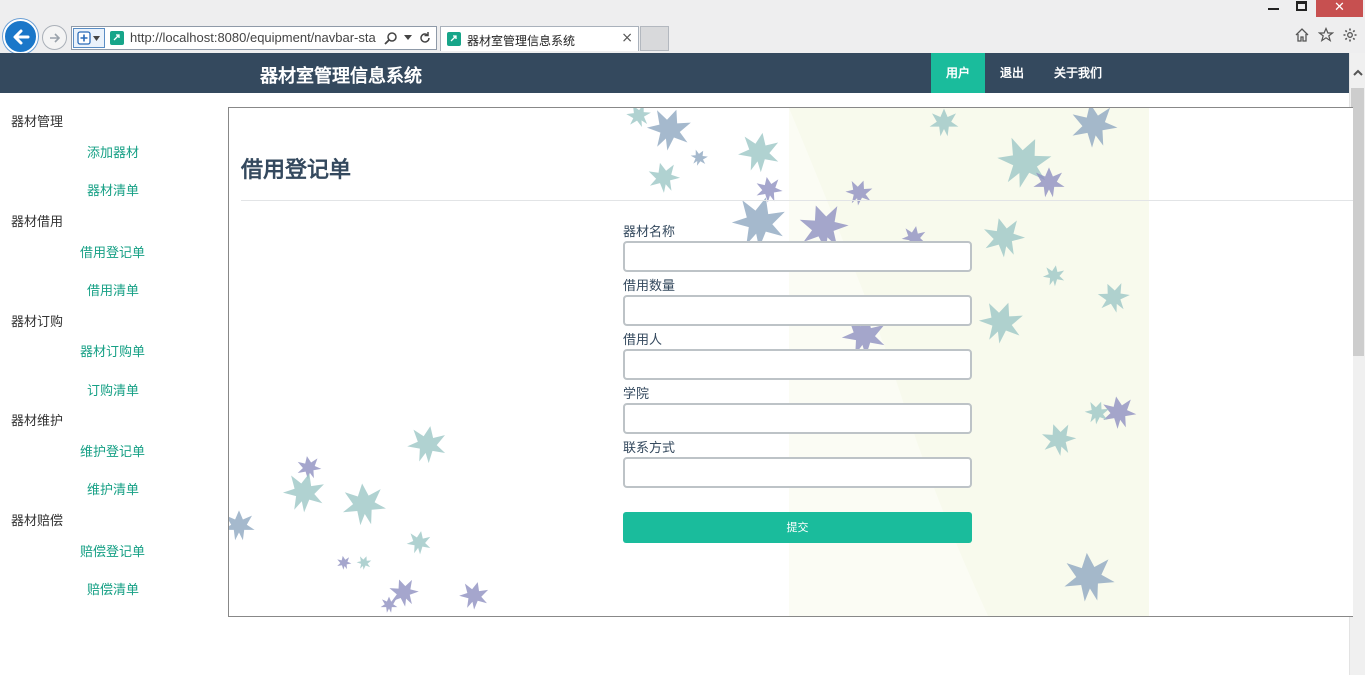  What do you see at coordinates (117, 38) in the screenshot?
I see `site-favicon-icon` at bounding box center [117, 38].